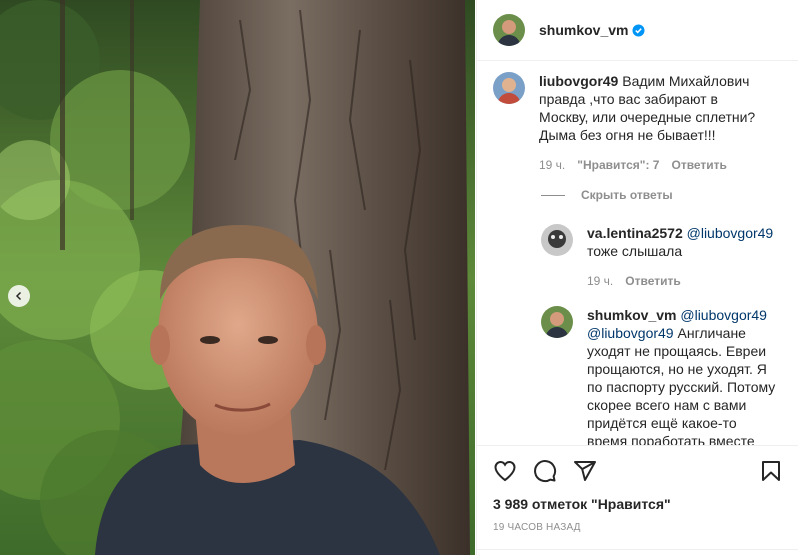  I want to click on reply-button: Ответить, so click(698, 165).